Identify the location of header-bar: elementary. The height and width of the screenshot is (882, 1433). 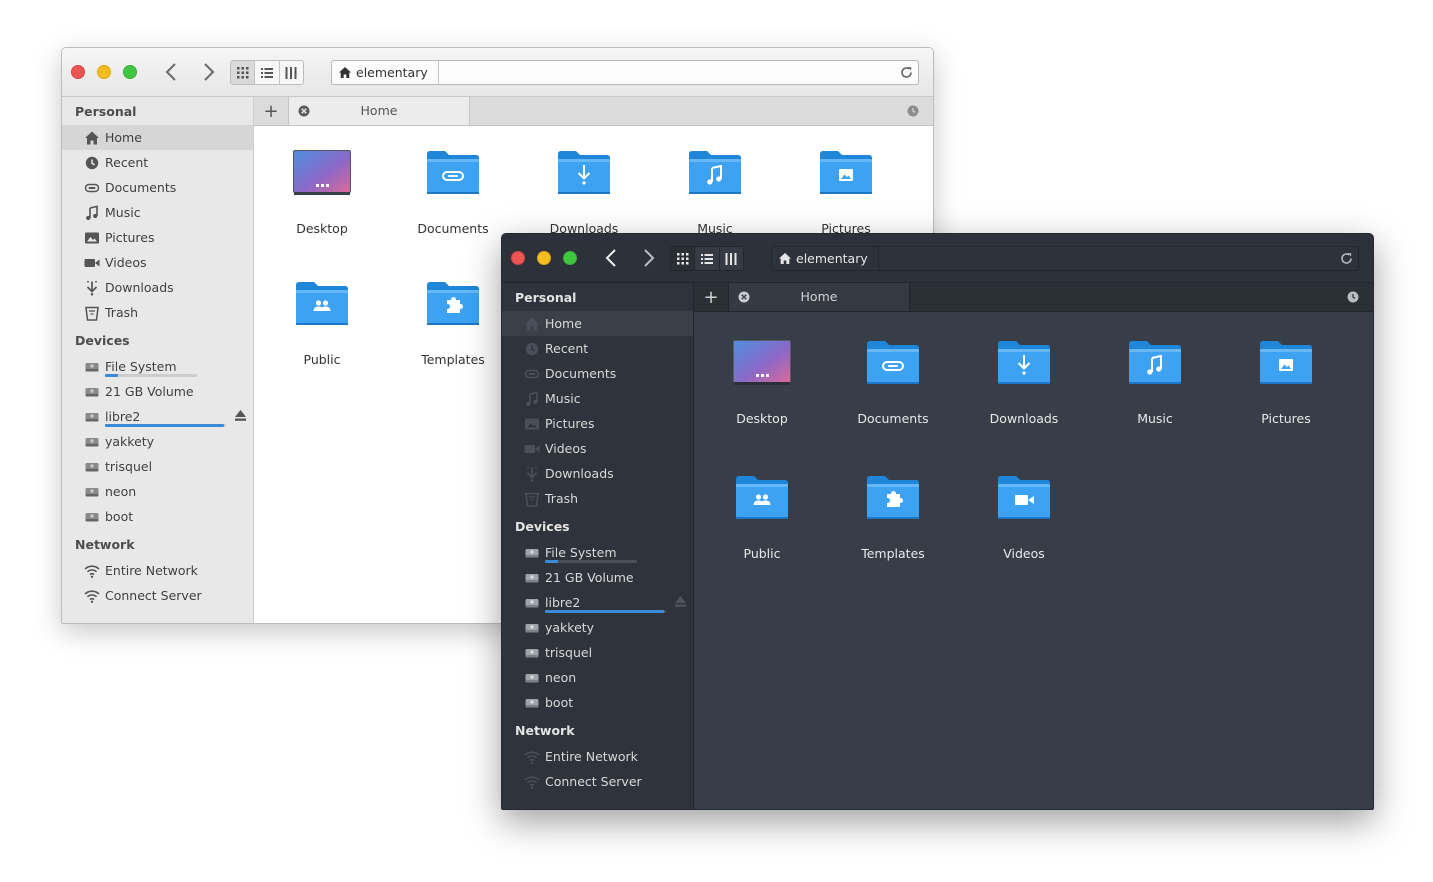
(497, 72).